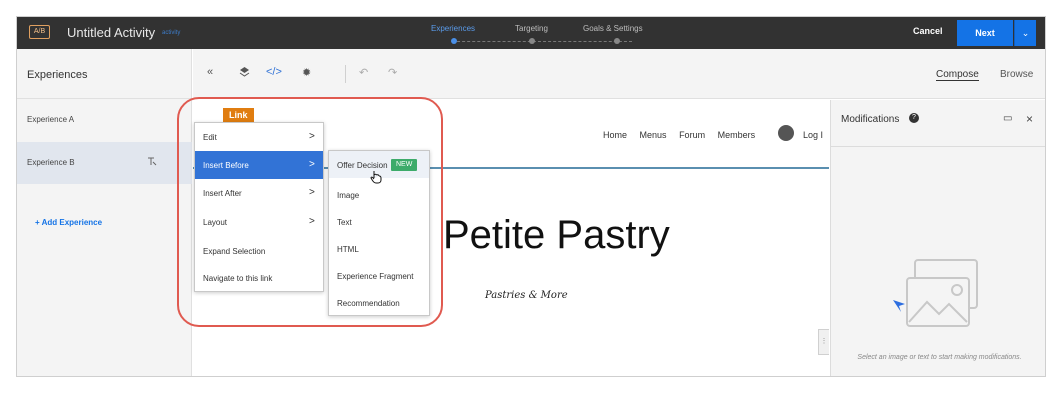 The image size is (1052, 395). Describe the element at coordinates (985, 33) in the screenshot. I see `next-button: Next` at that location.